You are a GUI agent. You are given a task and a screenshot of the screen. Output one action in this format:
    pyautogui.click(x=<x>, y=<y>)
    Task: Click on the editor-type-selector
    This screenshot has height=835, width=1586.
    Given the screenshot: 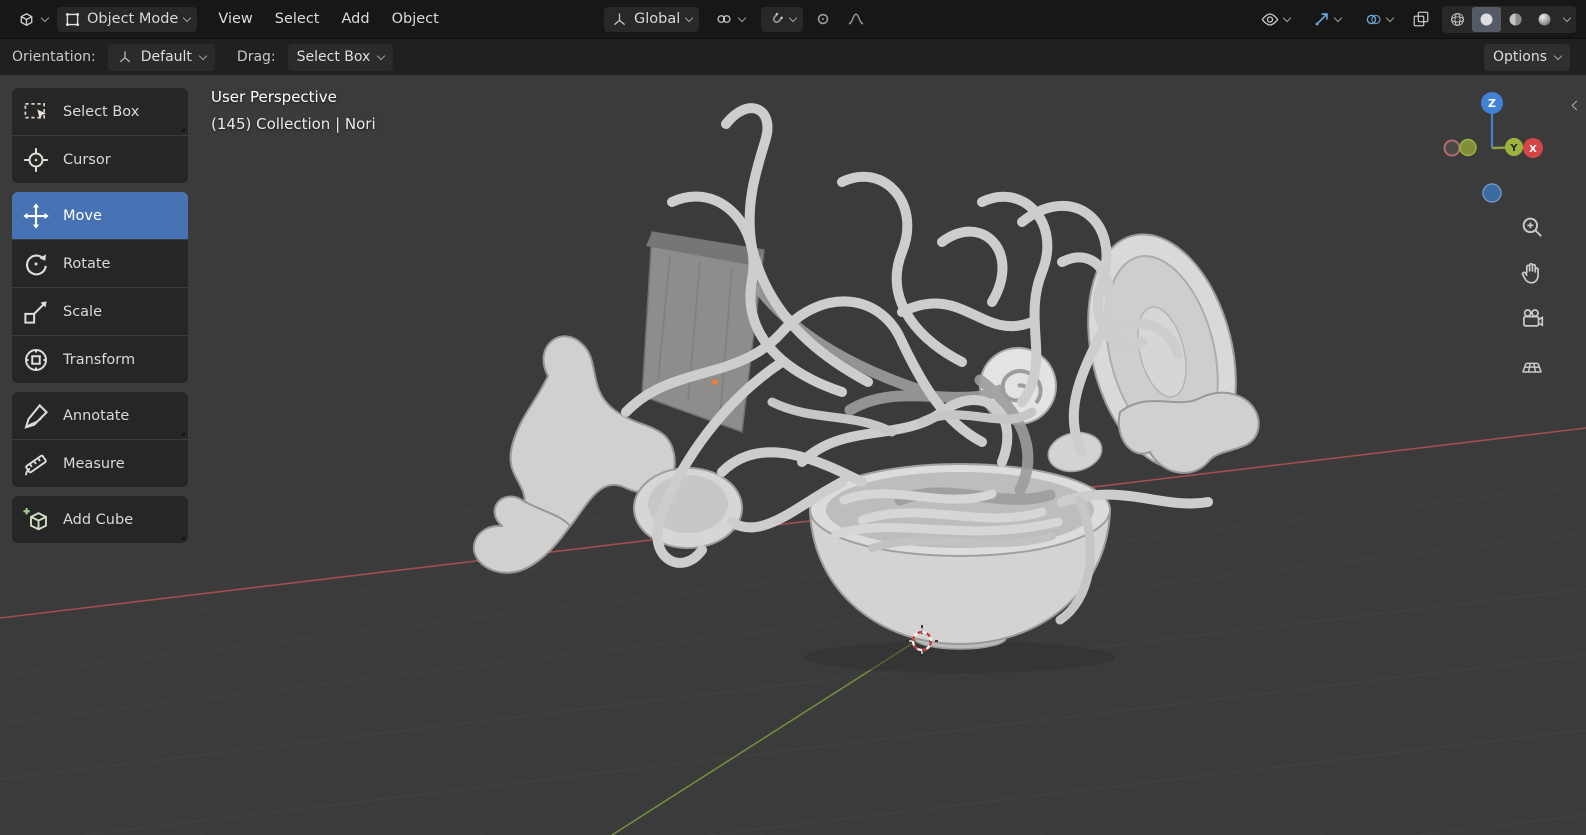 What is the action you would take?
    pyautogui.click(x=32, y=19)
    